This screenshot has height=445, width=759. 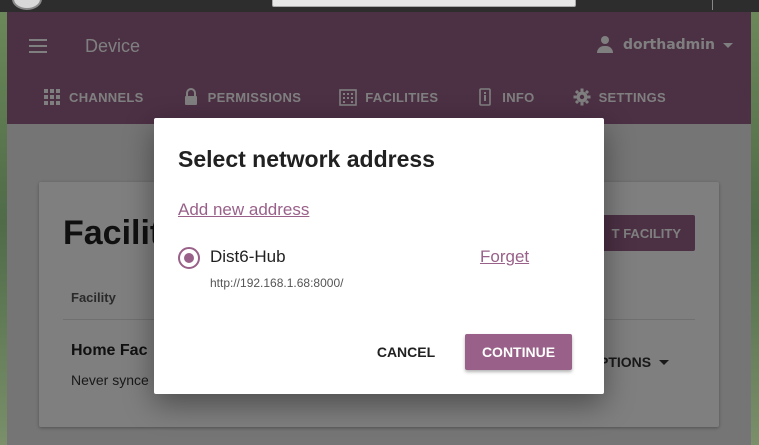 What do you see at coordinates (712, 5) in the screenshot?
I see `titlebar-divider` at bounding box center [712, 5].